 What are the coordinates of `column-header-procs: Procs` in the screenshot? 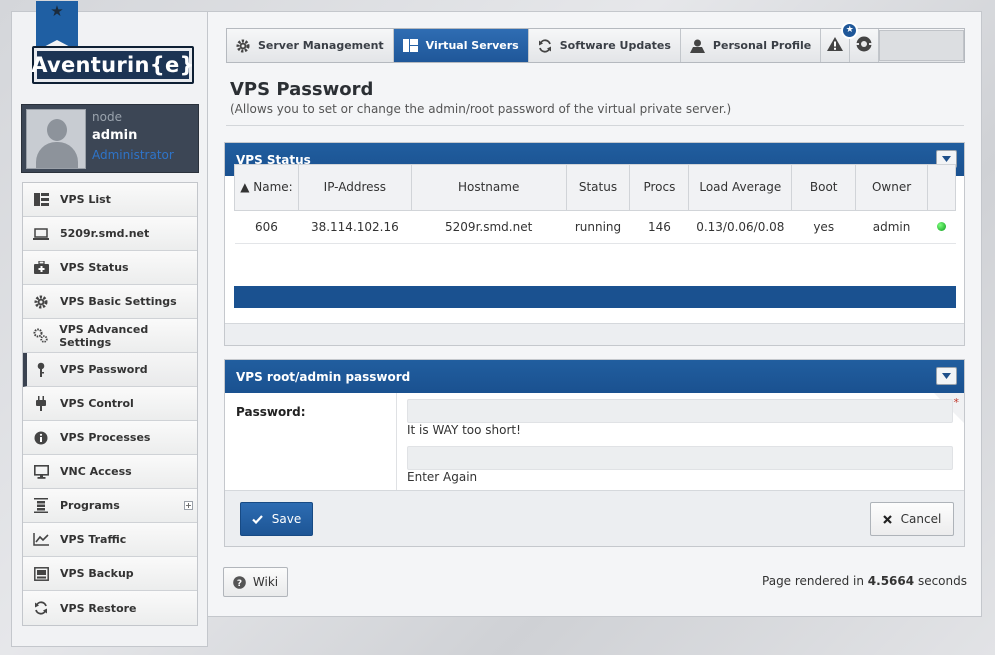 It's located at (659, 187).